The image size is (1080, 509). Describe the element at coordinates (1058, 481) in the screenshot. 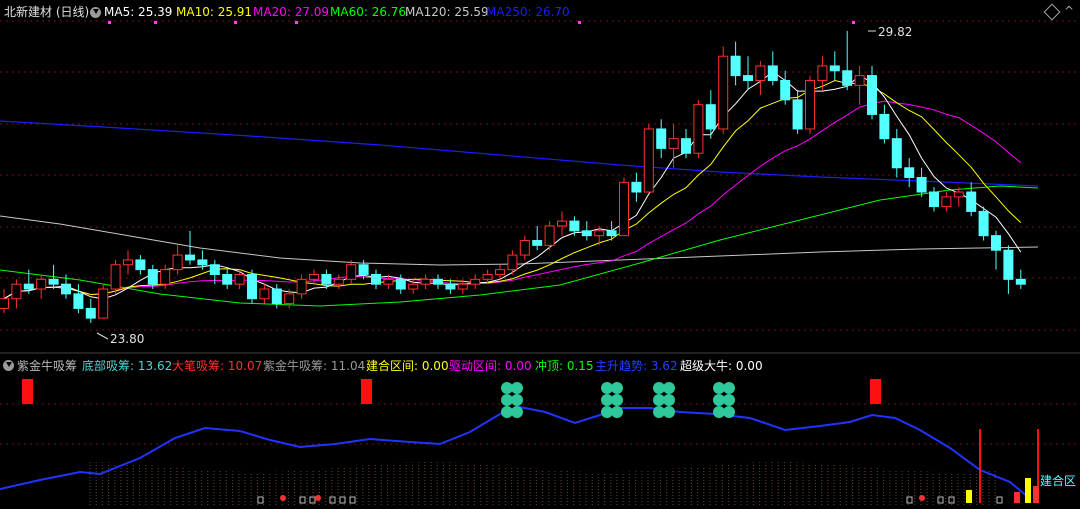

I see `zone-label: 建合区` at that location.